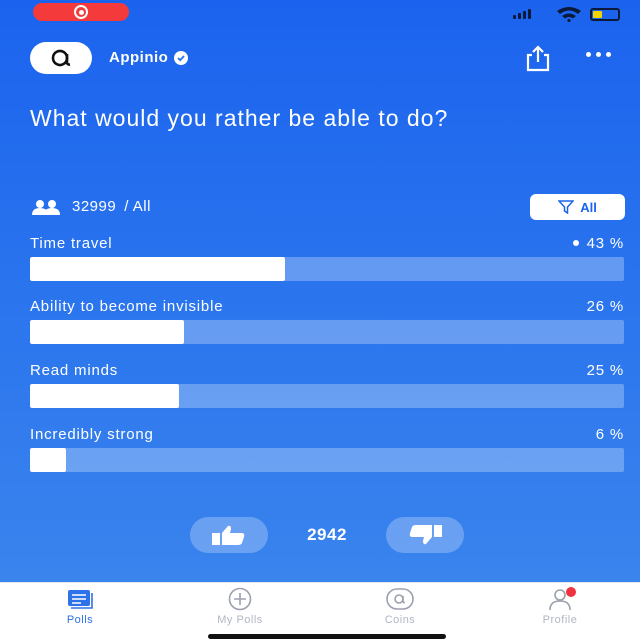  Describe the element at coordinates (605, 306) in the screenshot. I see `option-percent: 26 %` at that location.